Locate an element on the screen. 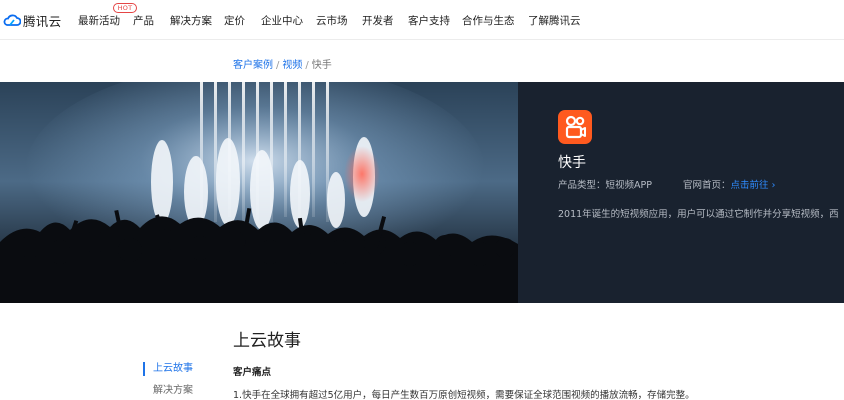 The image size is (844, 400). breadcrumb-customer-cases: 客户案例 is located at coordinates (253, 65).